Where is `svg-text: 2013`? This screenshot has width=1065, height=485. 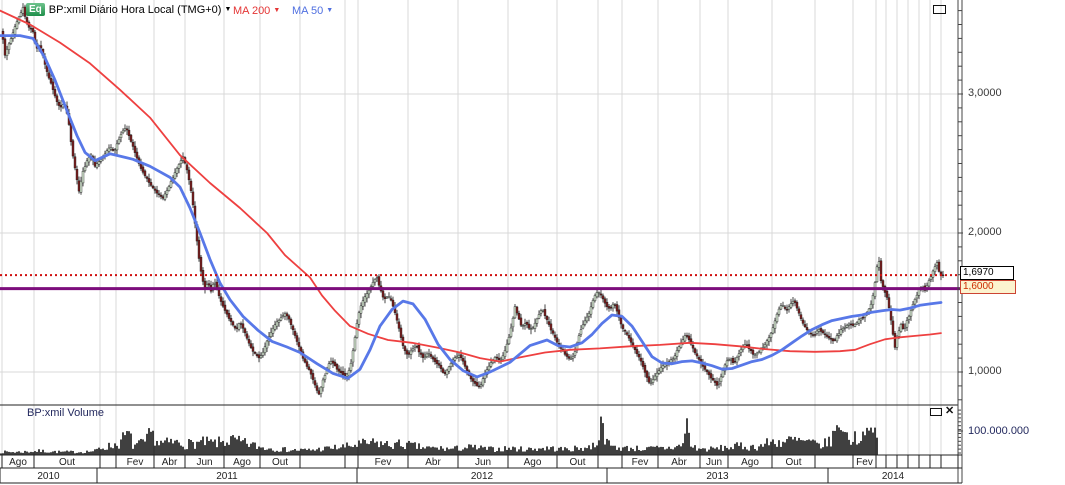 svg-text: 2013 is located at coordinates (717, 476).